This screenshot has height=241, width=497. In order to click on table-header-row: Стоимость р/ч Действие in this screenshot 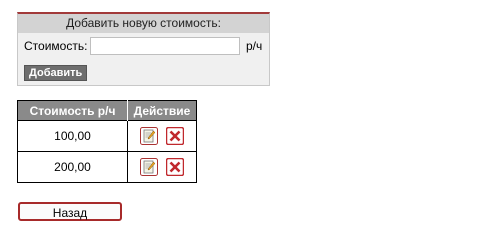, I will do `click(107, 110)`.